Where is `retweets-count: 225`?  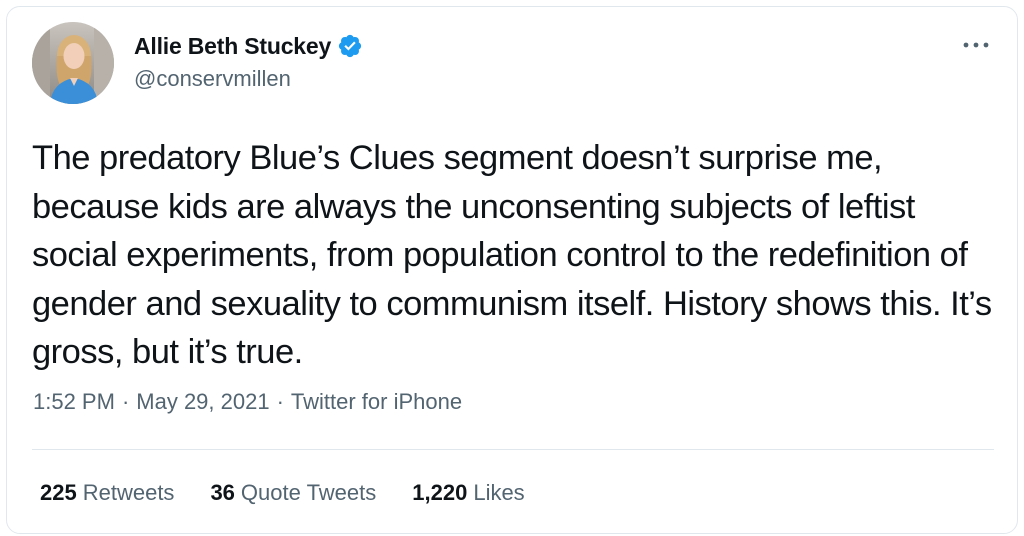 retweets-count: 225 is located at coordinates (58, 492).